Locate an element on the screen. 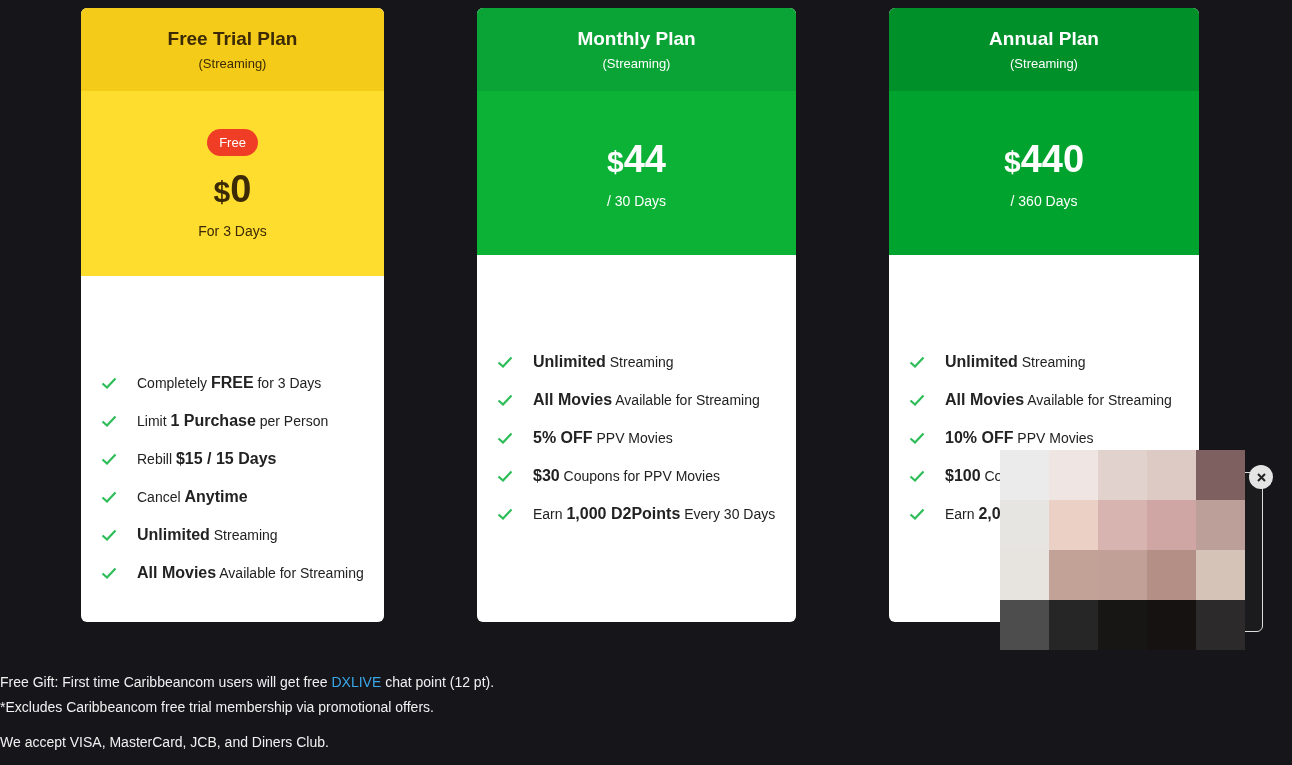 The width and height of the screenshot is (1292, 765). feature-text: 10% OFF PPV Movies is located at coordinates (1019, 438).